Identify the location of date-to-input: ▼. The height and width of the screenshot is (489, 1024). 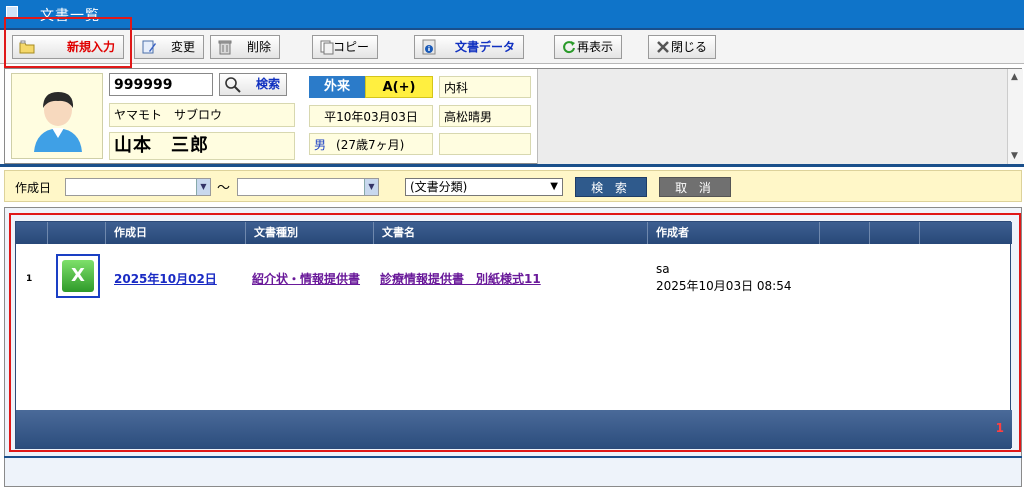
(308, 187).